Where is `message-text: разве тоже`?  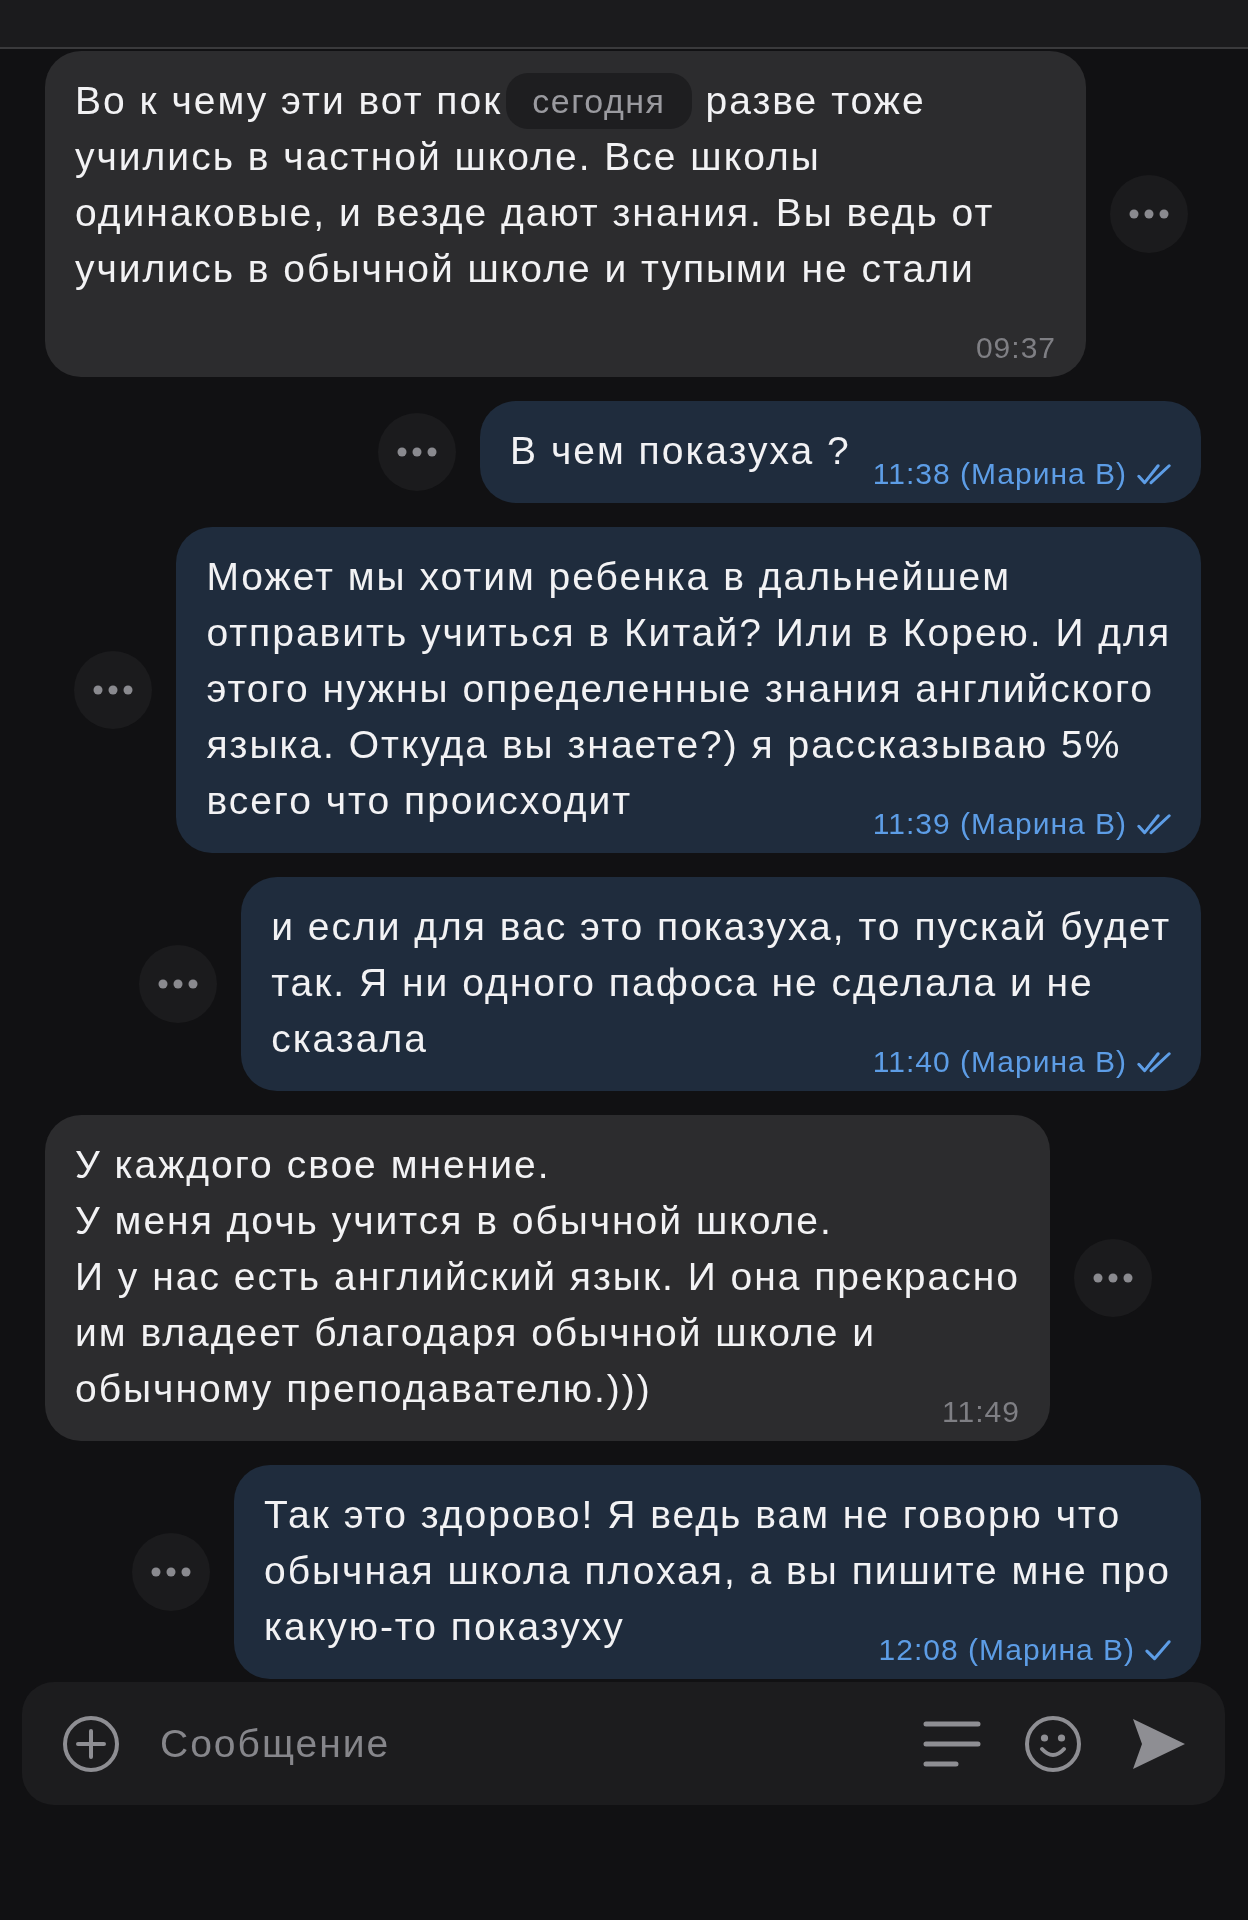
message-text: разве тоже is located at coordinates (815, 101).